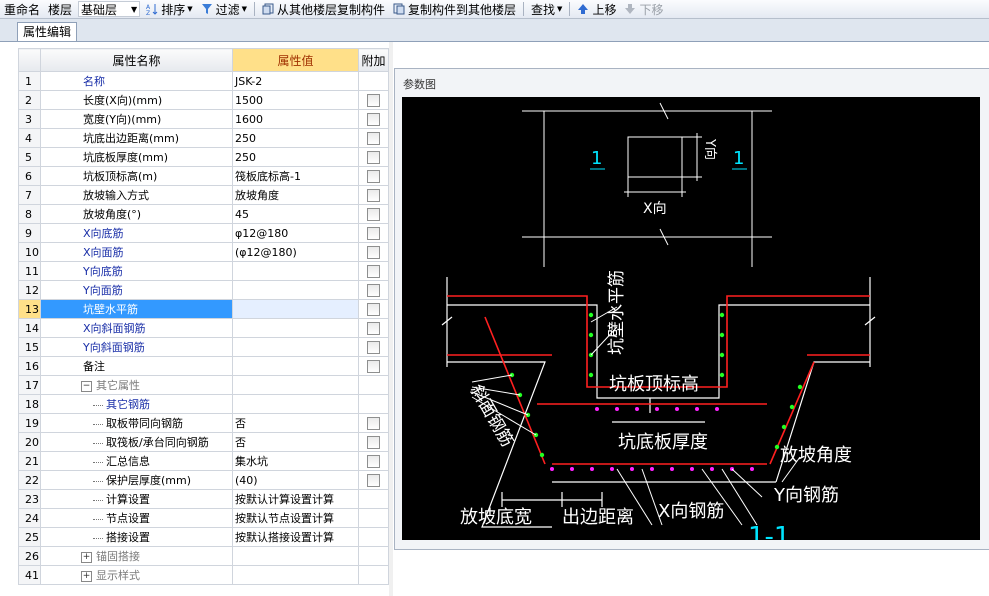 The width and height of the screenshot is (989, 596). I want to click on property-name: Y向底筋, so click(136, 271).